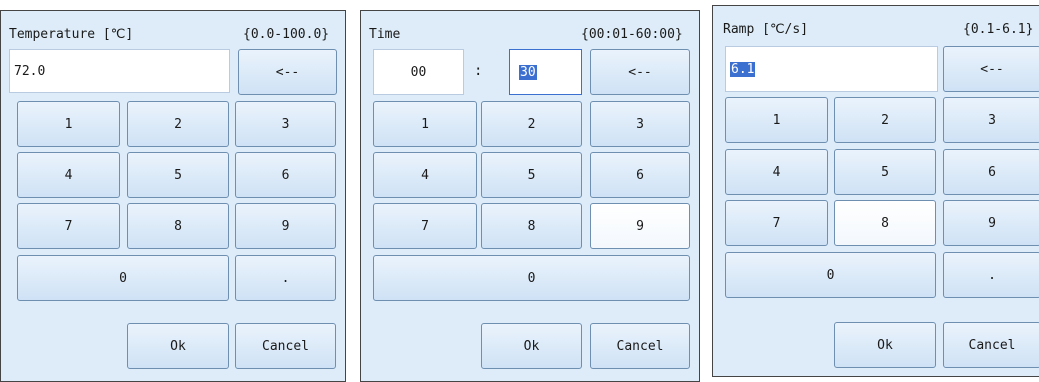 This screenshot has width=1039, height=382. Describe the element at coordinates (119, 71) in the screenshot. I see `temperature-input: 72.0` at that location.